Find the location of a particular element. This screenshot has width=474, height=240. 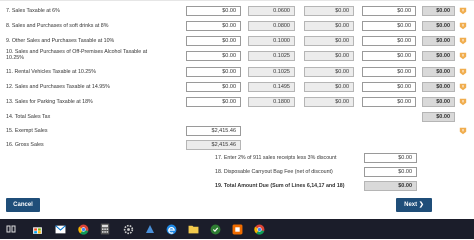

tax-row-label: 11. Rental Vehicles Taxable at 10.25% is located at coordinates (51, 72).